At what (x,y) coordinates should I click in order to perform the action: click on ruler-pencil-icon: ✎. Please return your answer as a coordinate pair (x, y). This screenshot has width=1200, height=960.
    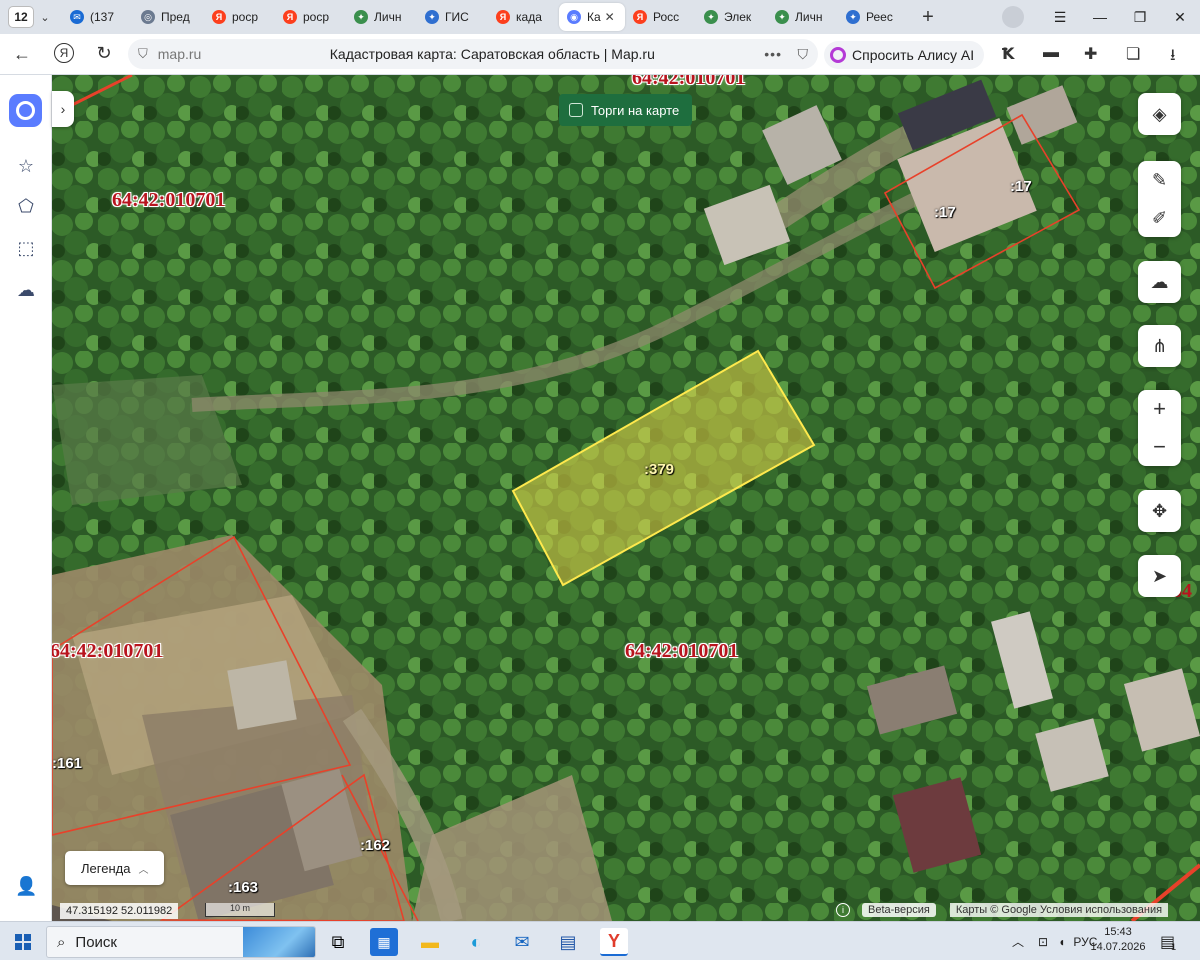
    Looking at the image, I should click on (1159, 180).